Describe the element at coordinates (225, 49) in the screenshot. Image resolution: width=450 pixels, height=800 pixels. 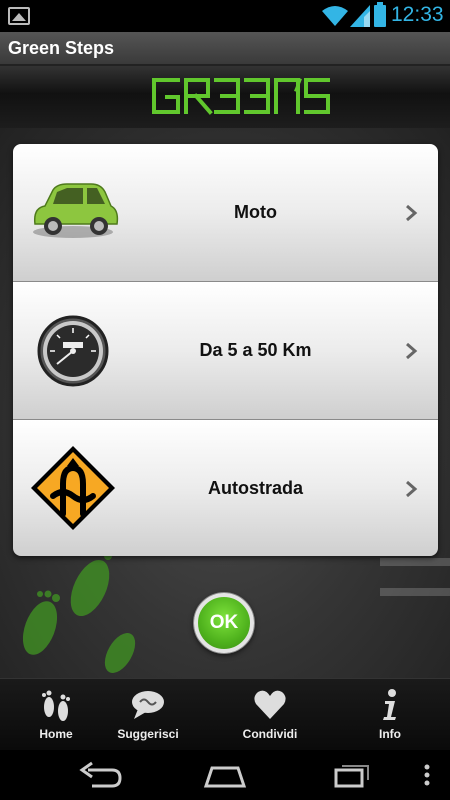
I see `action-bar: Green Steps` at that location.